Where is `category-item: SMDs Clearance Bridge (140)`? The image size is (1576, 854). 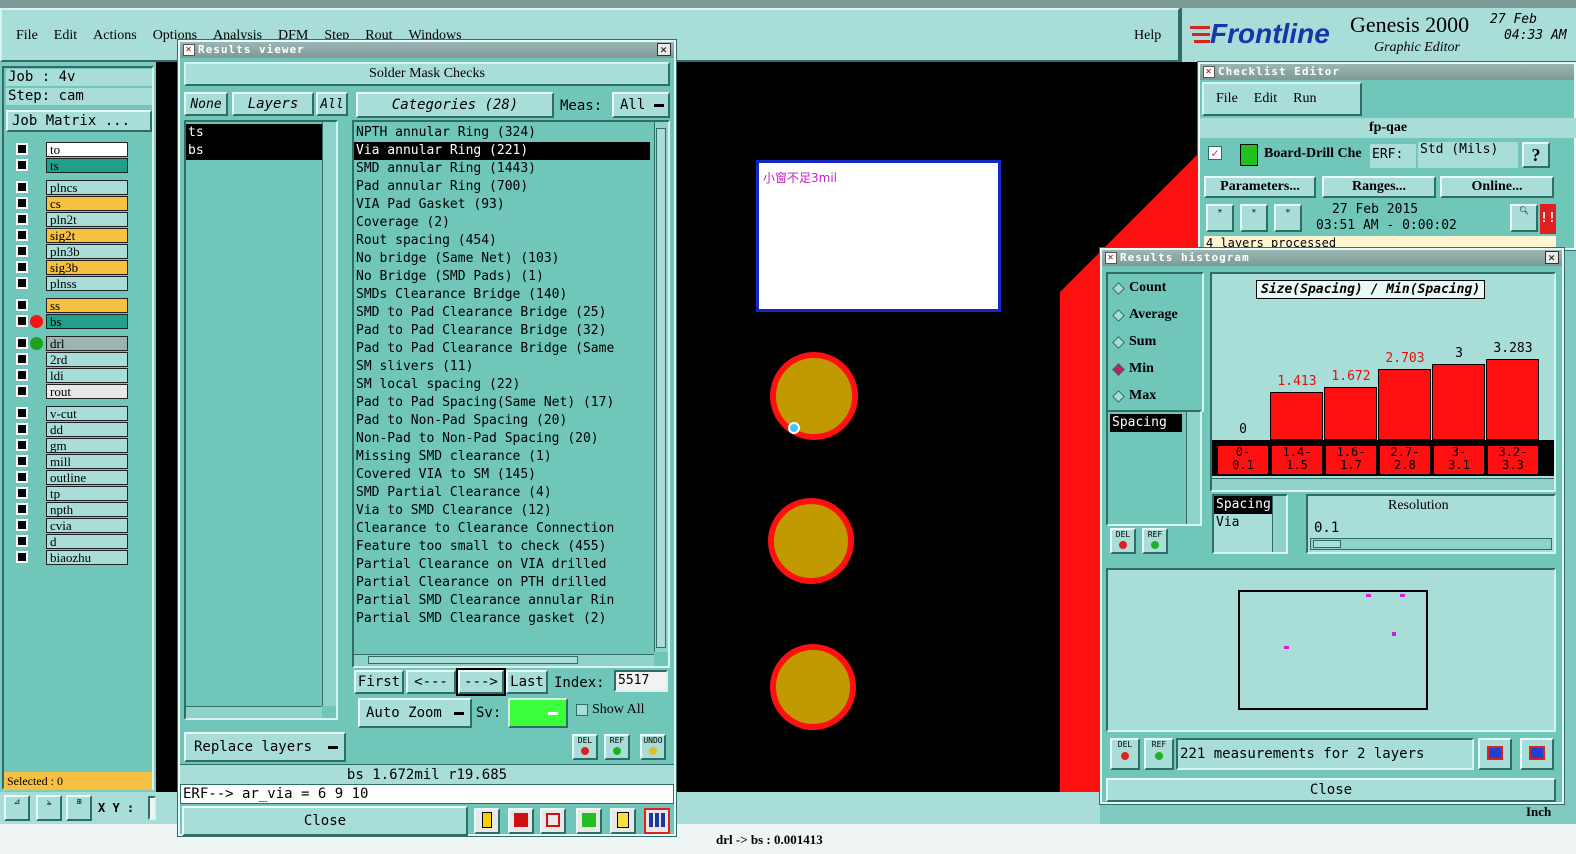 category-item: SMDs Clearance Bridge (140) is located at coordinates (502, 295).